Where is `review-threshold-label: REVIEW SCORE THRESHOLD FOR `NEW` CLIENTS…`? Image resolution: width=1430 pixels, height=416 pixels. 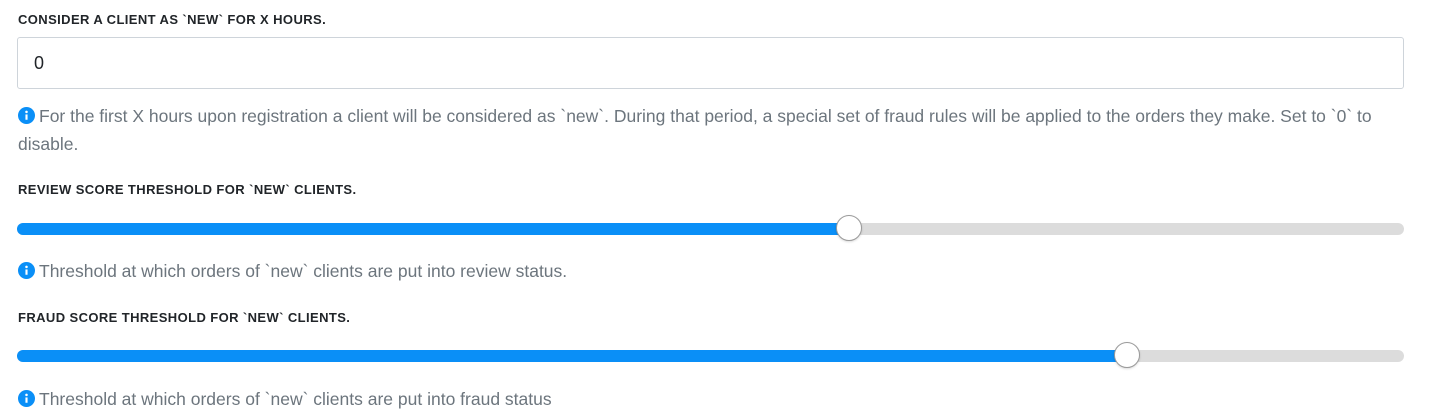 review-threshold-label: REVIEW SCORE THRESHOLD FOR `NEW` CLIENTS… is located at coordinates (187, 189).